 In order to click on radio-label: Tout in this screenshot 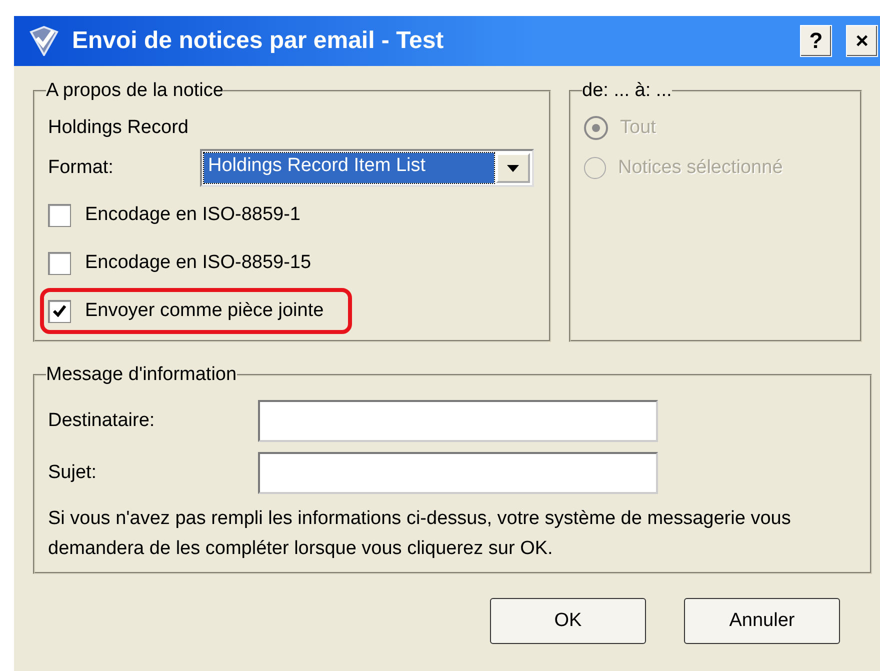, I will do `click(638, 128)`.